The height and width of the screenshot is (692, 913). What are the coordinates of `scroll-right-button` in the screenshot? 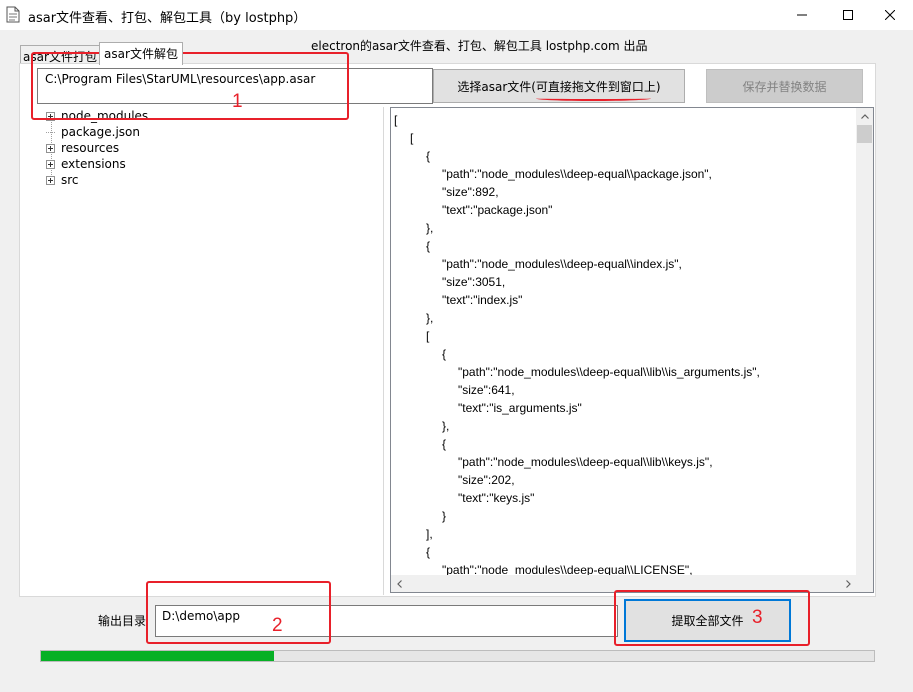 It's located at (848, 583).